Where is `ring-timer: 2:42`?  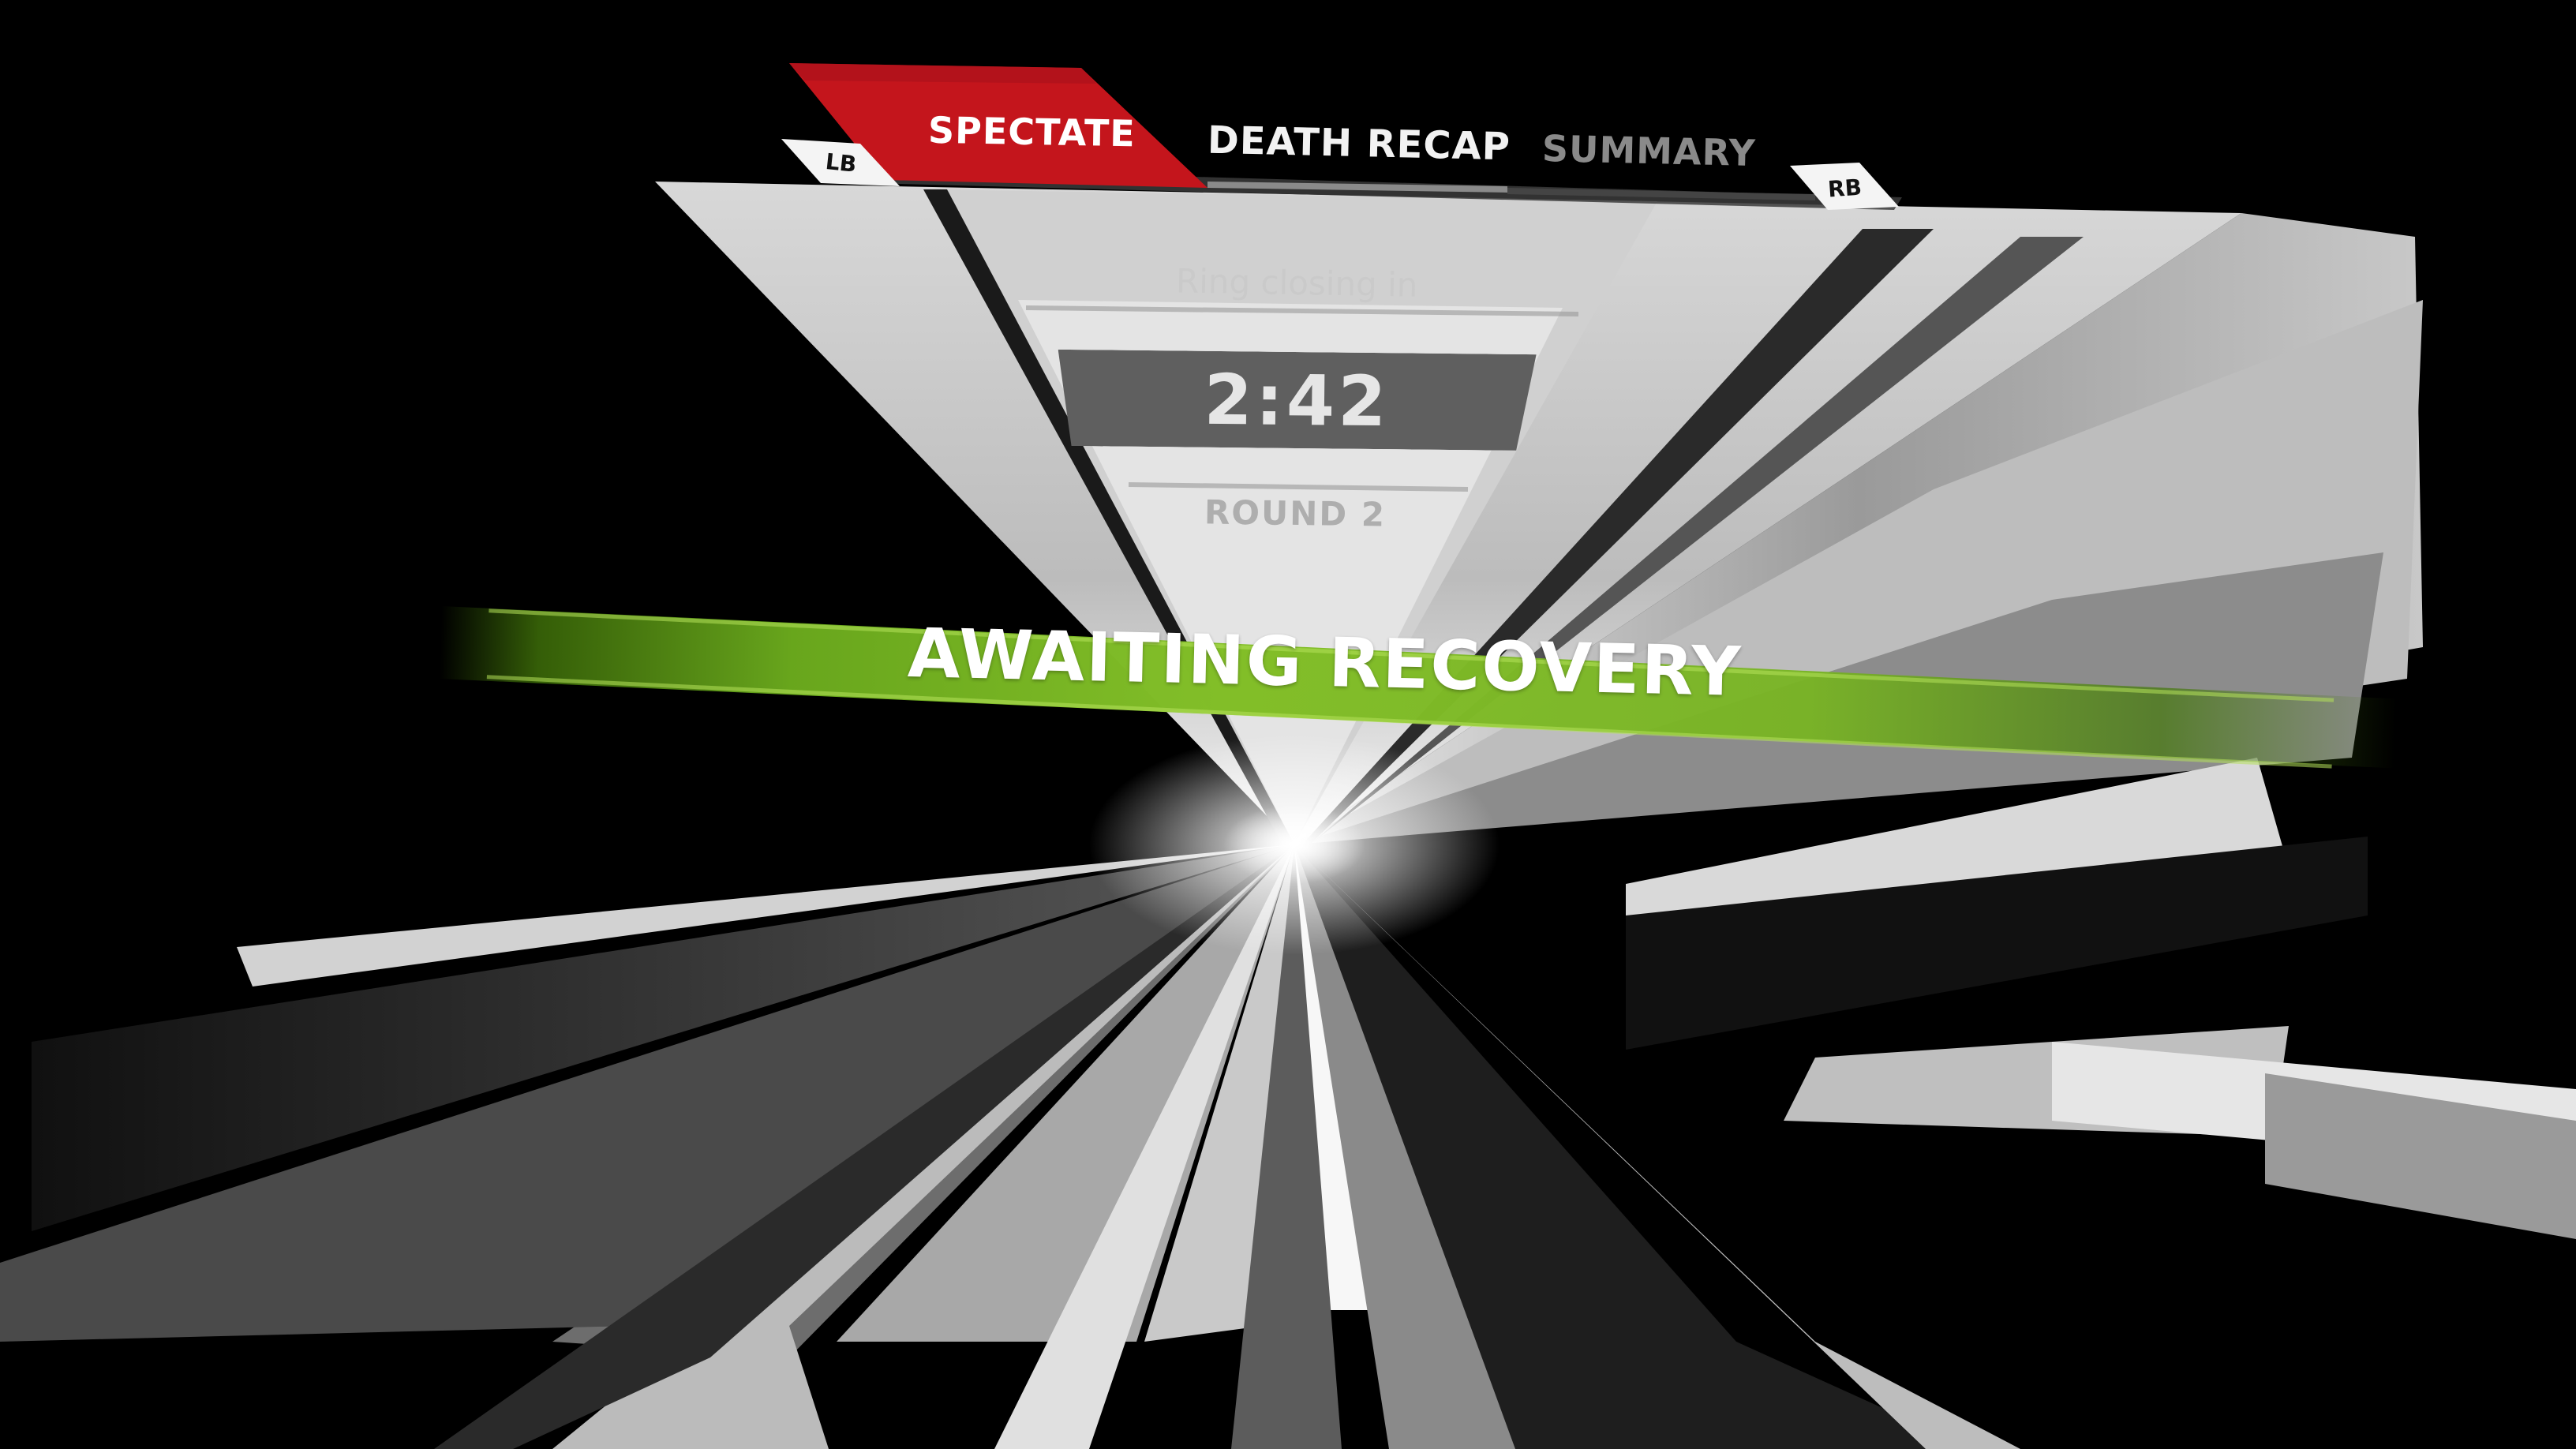 ring-timer: 2:42 is located at coordinates (1297, 400).